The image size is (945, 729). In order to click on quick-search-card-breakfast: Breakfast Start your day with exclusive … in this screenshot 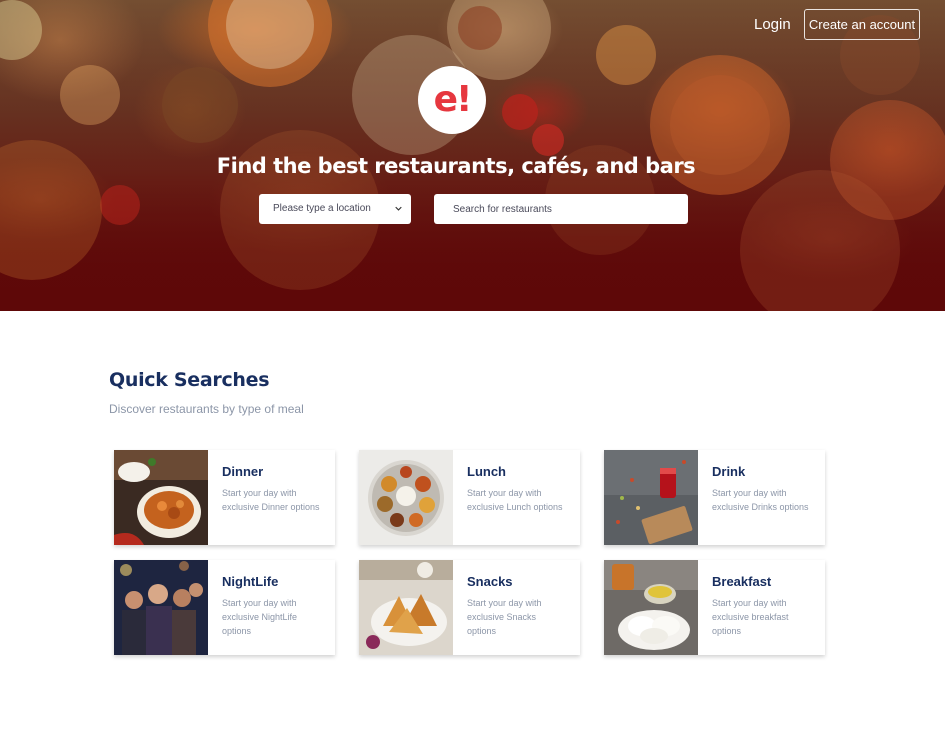, I will do `click(714, 607)`.